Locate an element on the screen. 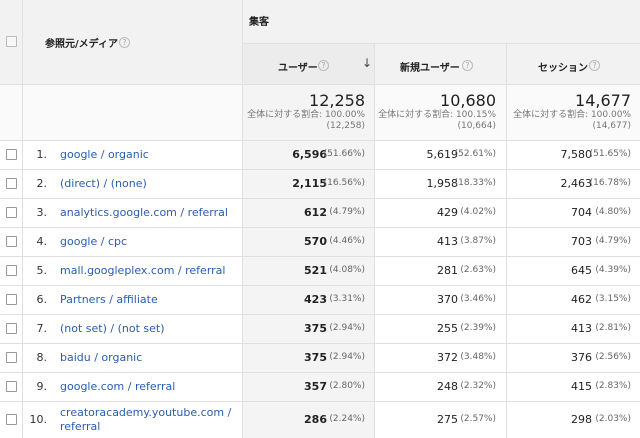 This screenshot has width=640, height=438. row-index: 4. is located at coordinates (42, 241).